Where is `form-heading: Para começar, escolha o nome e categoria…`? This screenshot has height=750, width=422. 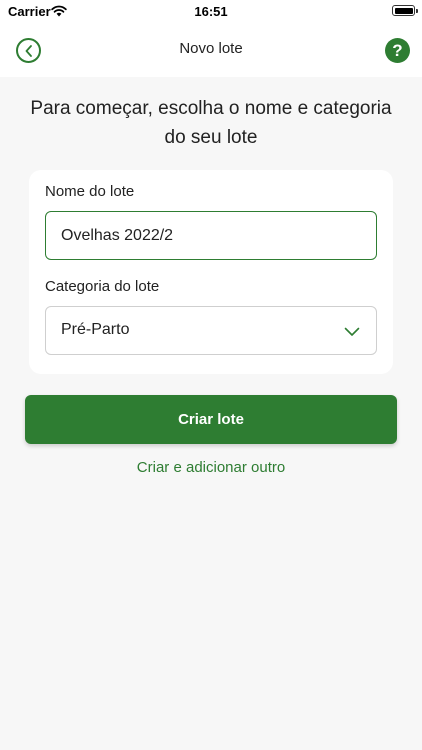
form-heading: Para começar, escolha o nome e categoria… is located at coordinates (211, 123).